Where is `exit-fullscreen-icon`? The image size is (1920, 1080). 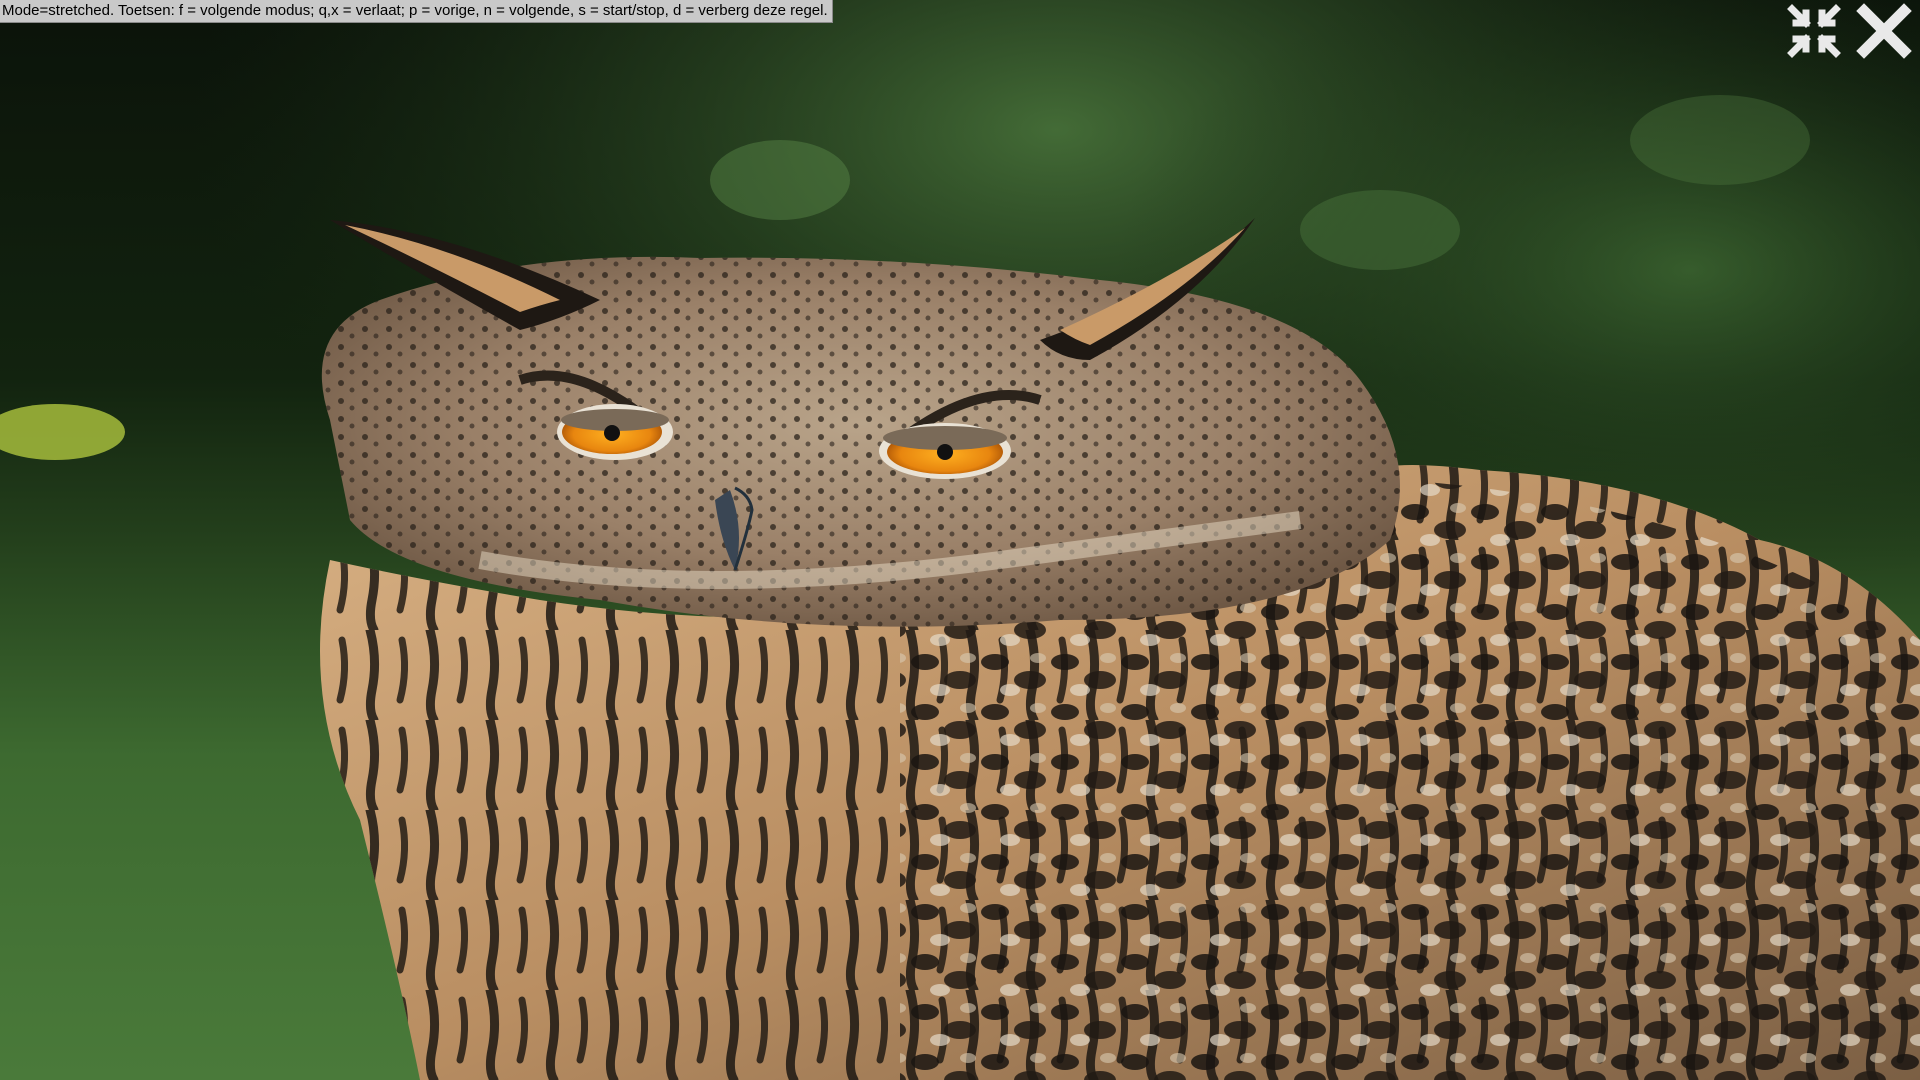
exit-fullscreen-icon is located at coordinates (1814, 31).